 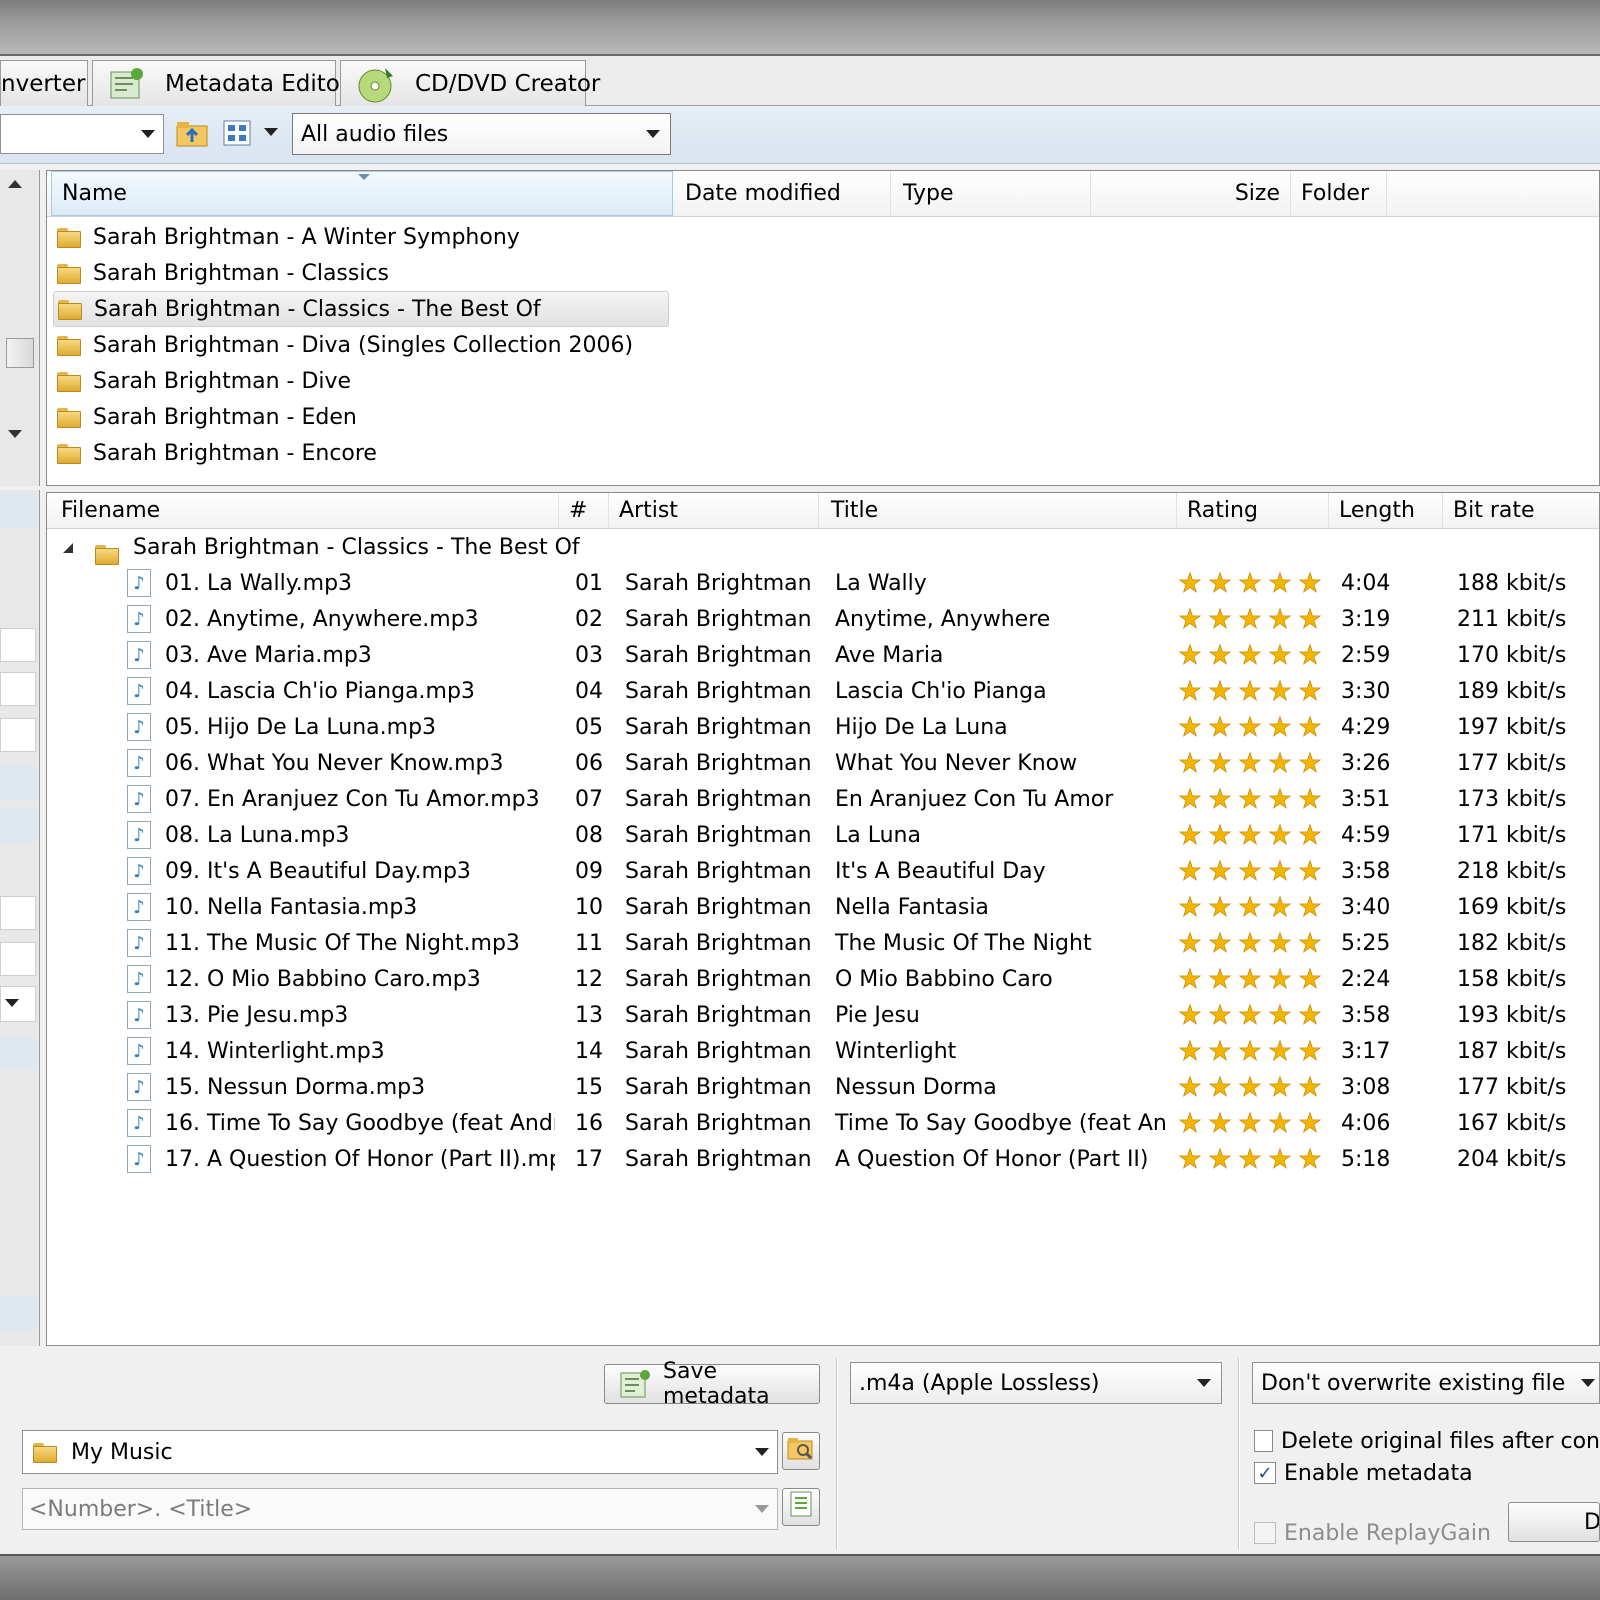 I want to click on delete-original-option: Delete original files after con, so click(x=1427, y=1441).